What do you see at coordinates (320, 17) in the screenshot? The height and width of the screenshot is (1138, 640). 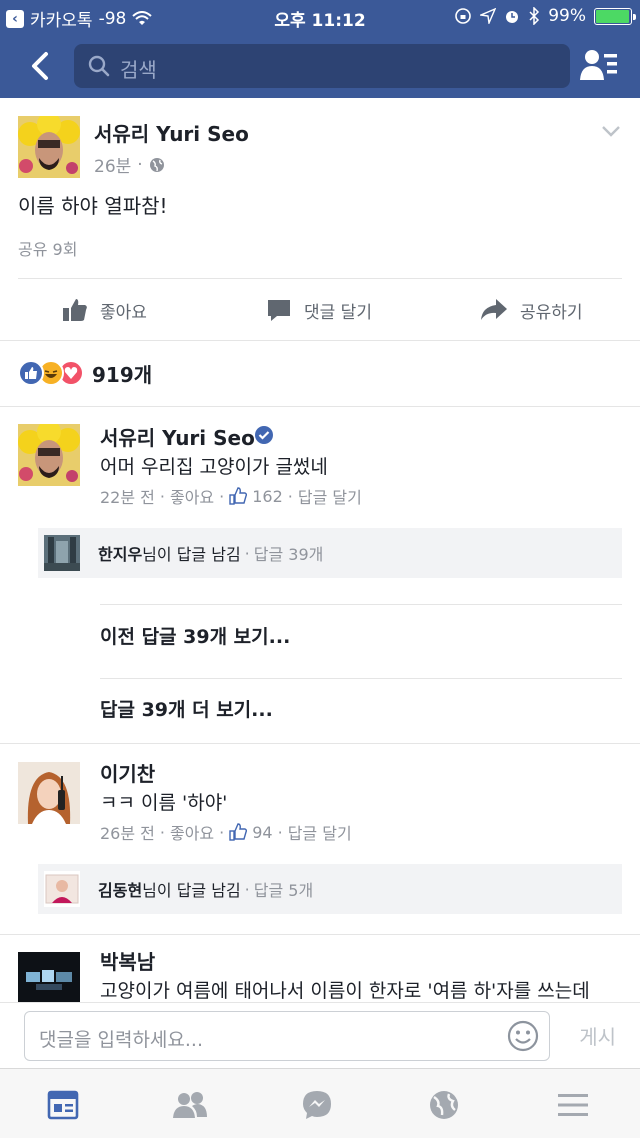 I see `status-bar: ‹ 카카오톡 -98 오후 11:12 99%` at bounding box center [320, 17].